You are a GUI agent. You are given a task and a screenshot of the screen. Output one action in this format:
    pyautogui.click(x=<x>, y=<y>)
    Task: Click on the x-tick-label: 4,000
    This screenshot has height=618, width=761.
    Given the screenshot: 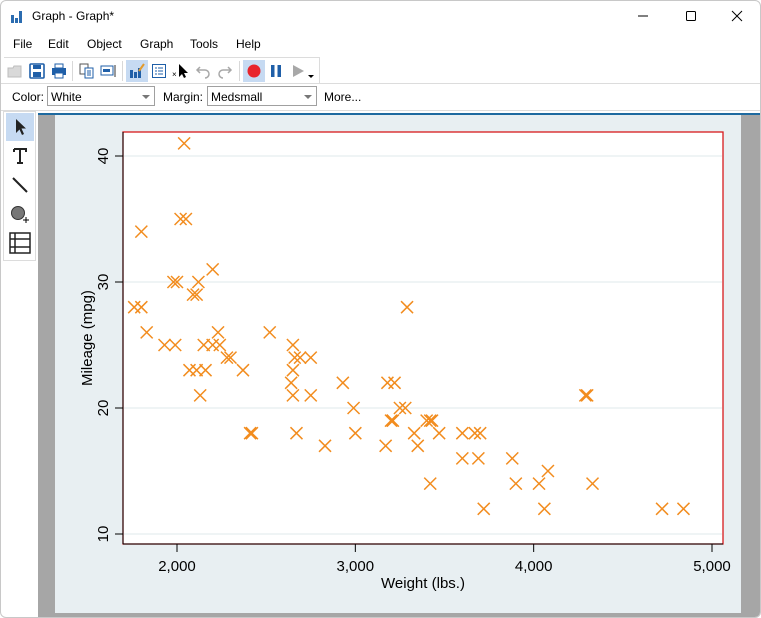 What is the action you would take?
    pyautogui.click(x=534, y=566)
    